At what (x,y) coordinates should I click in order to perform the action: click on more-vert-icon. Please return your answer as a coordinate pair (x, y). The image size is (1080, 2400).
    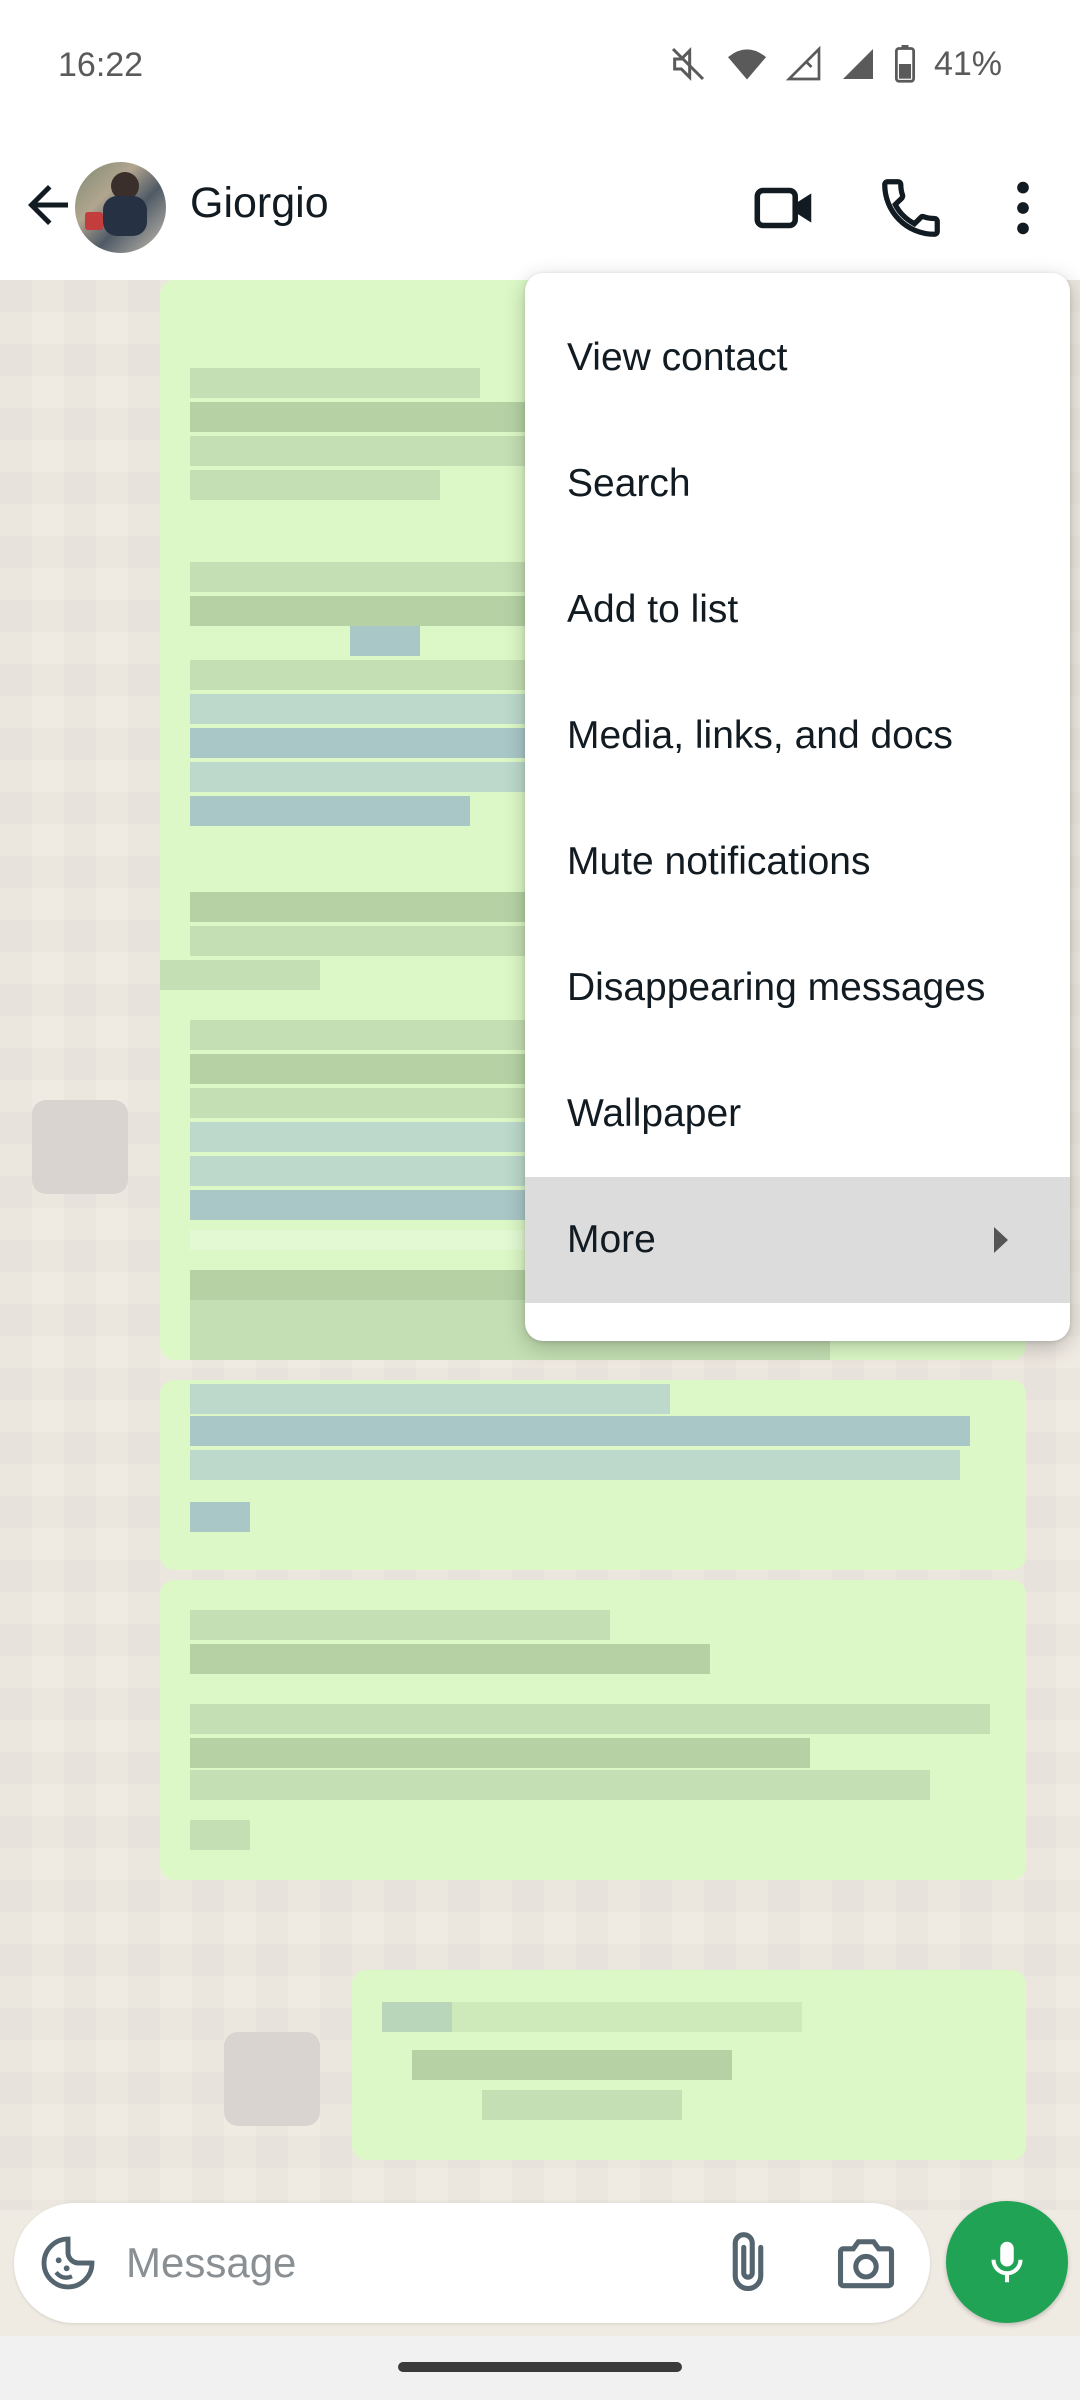
    Looking at the image, I should click on (1023, 208).